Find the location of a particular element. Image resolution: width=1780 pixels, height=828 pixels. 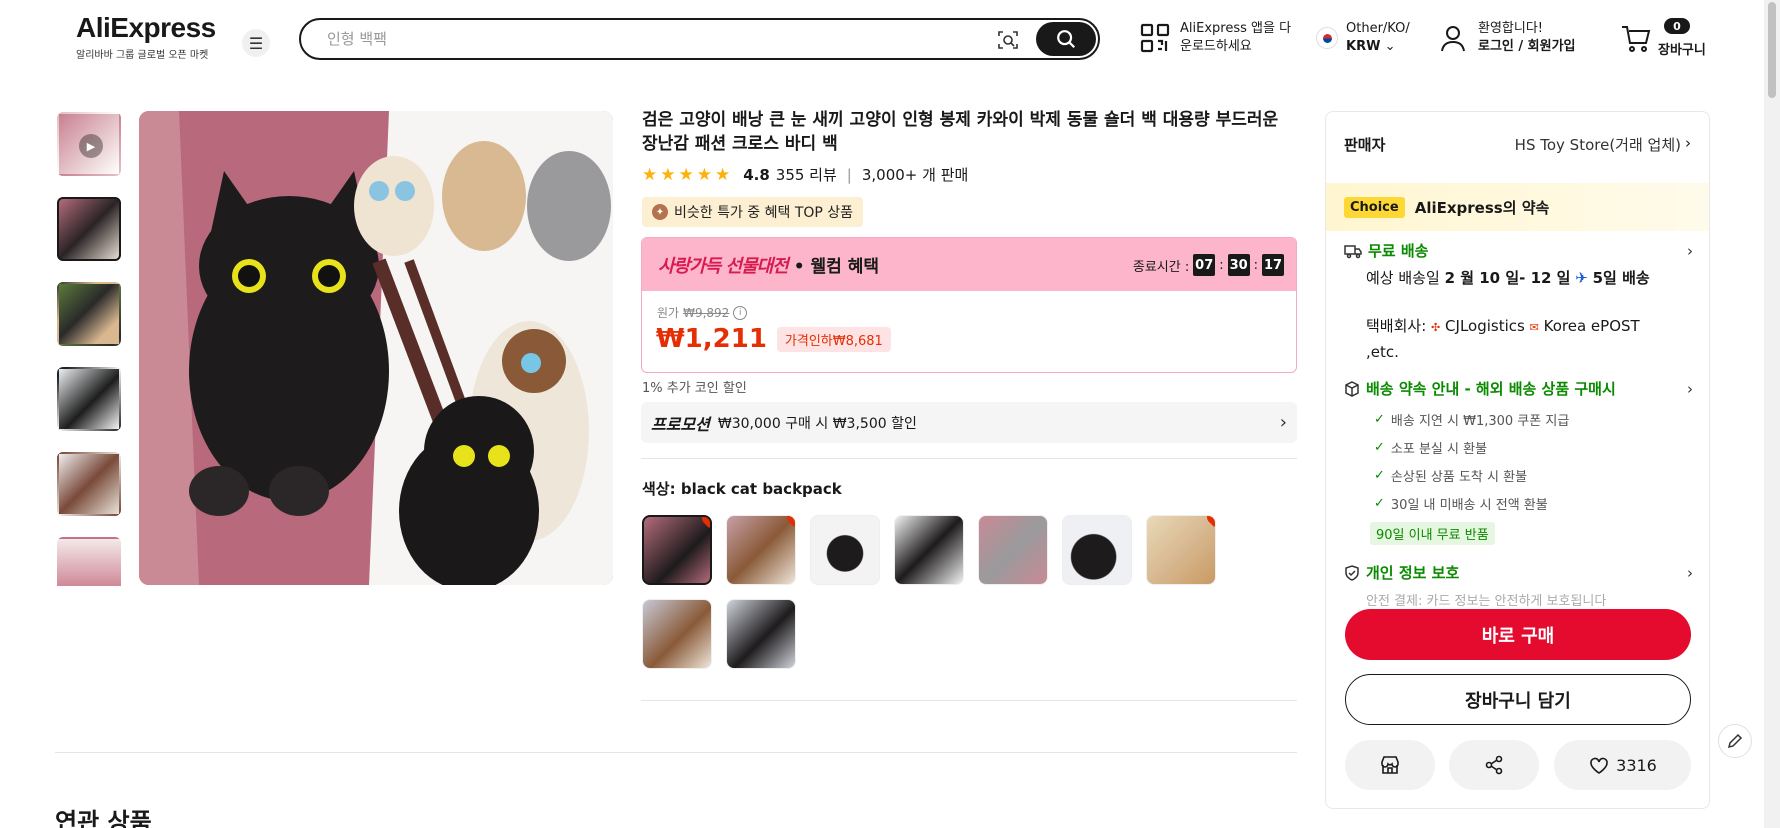

promotion-label: 프로모션 is located at coordinates (680, 424).